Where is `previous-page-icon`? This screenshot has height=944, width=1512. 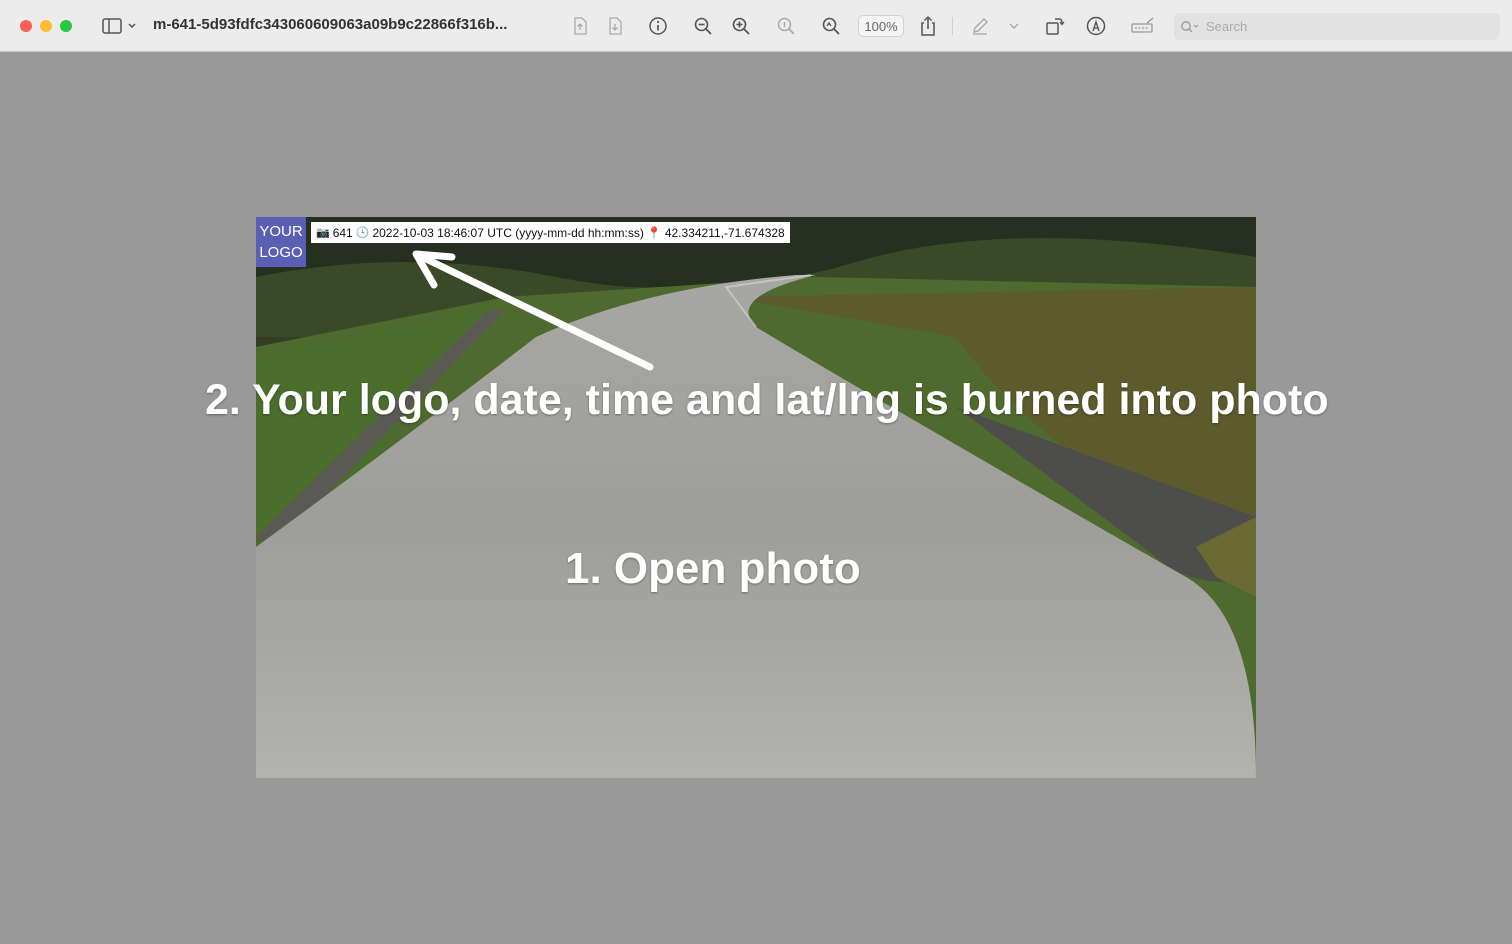
previous-page-icon is located at coordinates (580, 26).